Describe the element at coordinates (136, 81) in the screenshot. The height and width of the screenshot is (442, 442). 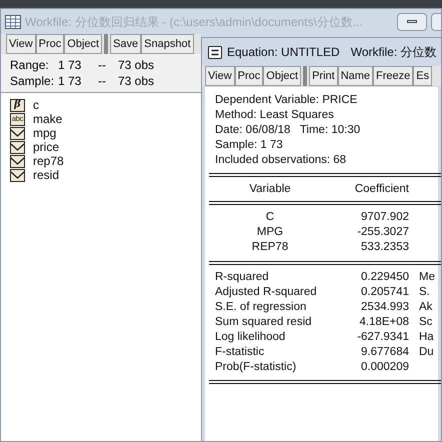
I see `sample-obs: 73 obs` at that location.